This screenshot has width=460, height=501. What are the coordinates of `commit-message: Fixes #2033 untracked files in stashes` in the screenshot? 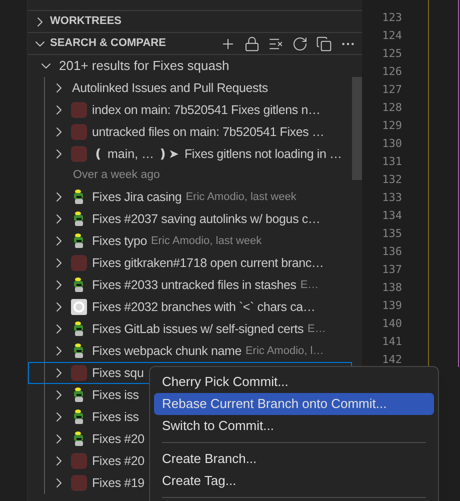 It's located at (194, 285).